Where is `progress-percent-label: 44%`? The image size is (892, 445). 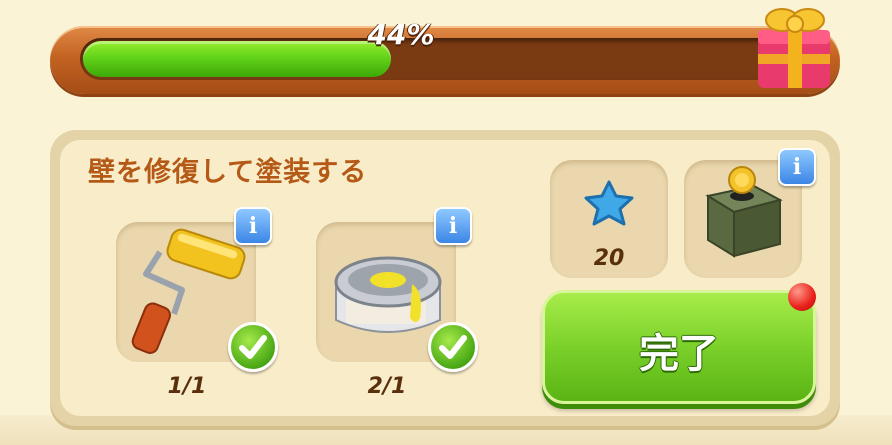
progress-percent-label: 44% is located at coordinates (401, 34).